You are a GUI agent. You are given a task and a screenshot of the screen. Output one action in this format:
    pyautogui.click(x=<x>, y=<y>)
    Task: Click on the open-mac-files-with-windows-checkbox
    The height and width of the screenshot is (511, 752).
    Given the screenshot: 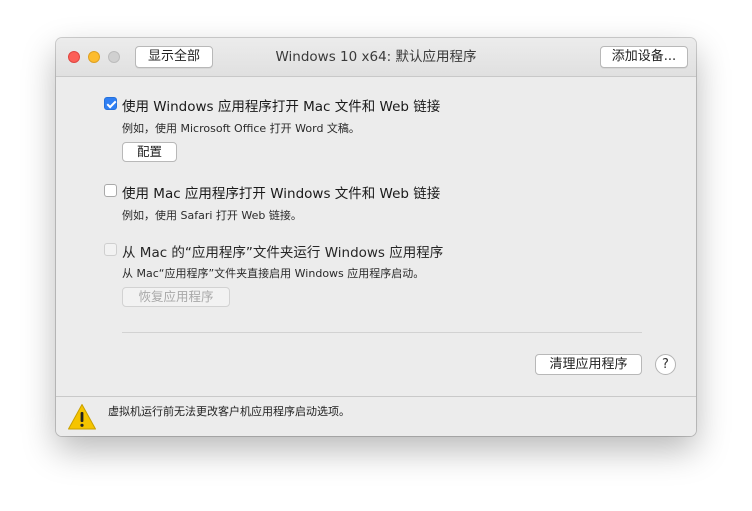 What is the action you would take?
    pyautogui.click(x=110, y=103)
    